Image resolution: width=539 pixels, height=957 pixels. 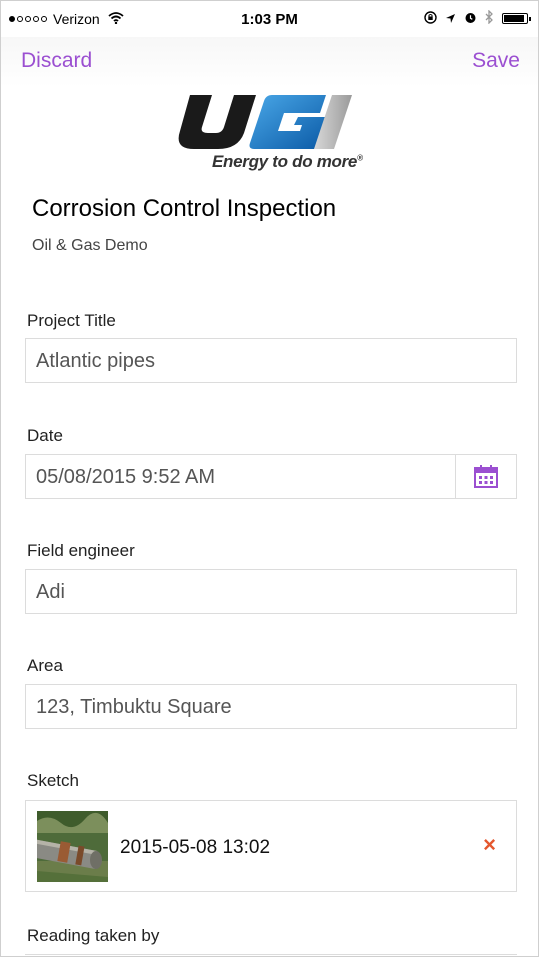 I want to click on page-title: Corrosion Control Inspection, so click(x=184, y=208).